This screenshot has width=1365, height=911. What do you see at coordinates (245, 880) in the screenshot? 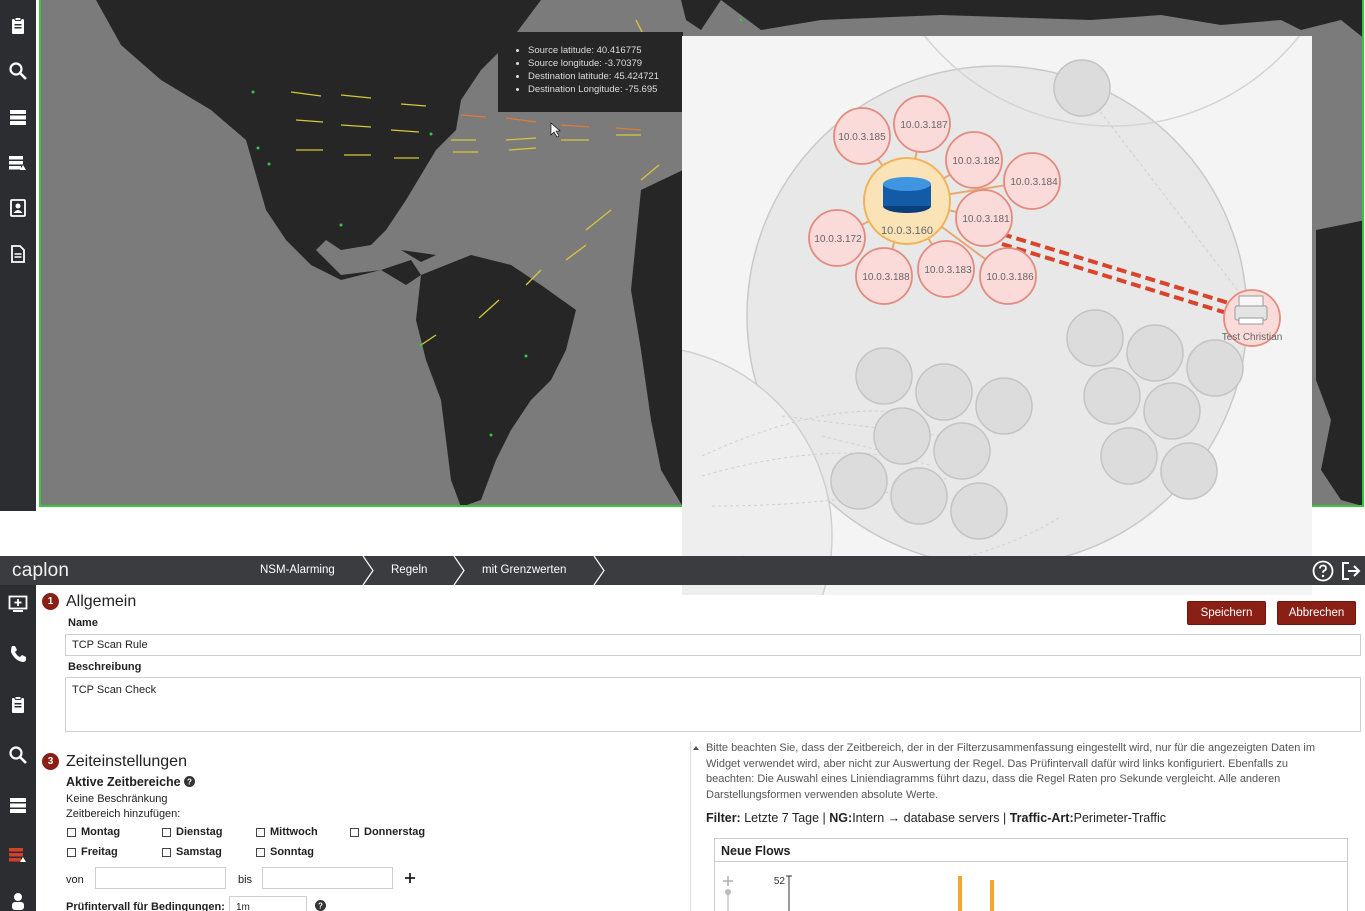
I see `to-label: bis` at bounding box center [245, 880].